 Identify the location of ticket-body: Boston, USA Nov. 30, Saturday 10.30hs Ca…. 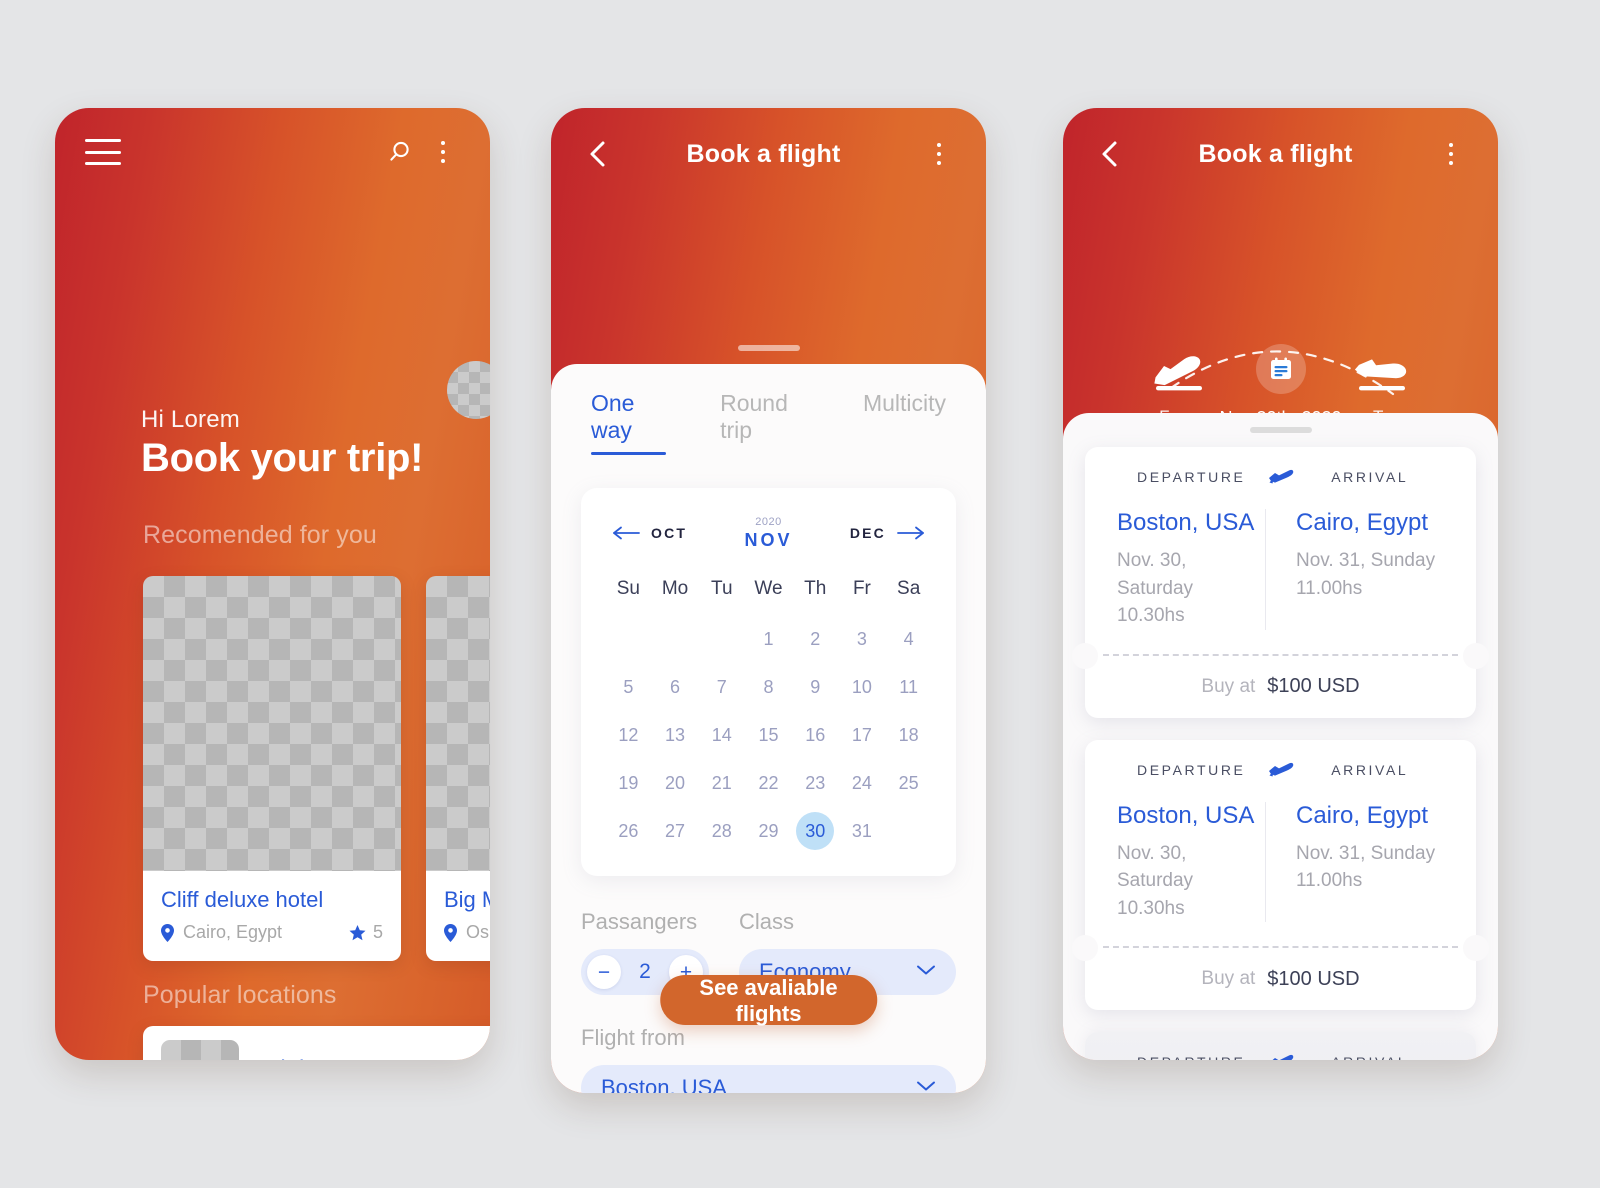
(1280, 863).